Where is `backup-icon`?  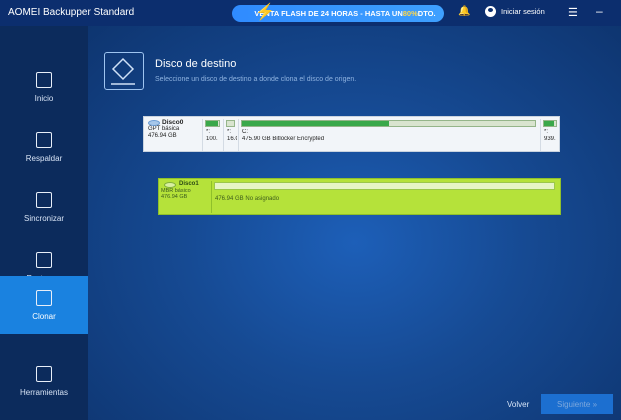
backup-icon is located at coordinates (44, 139).